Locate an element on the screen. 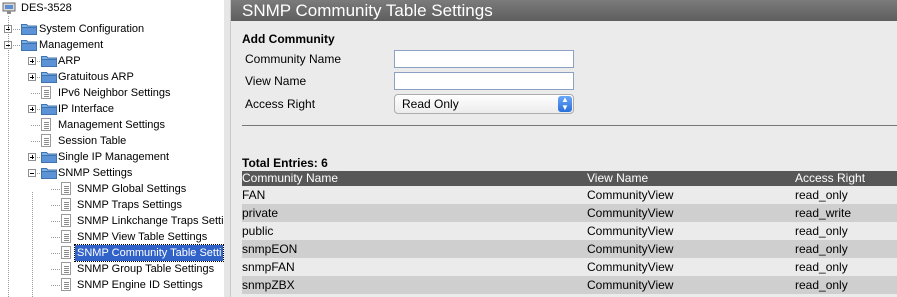  cell-community-name: public is located at coordinates (414, 231).